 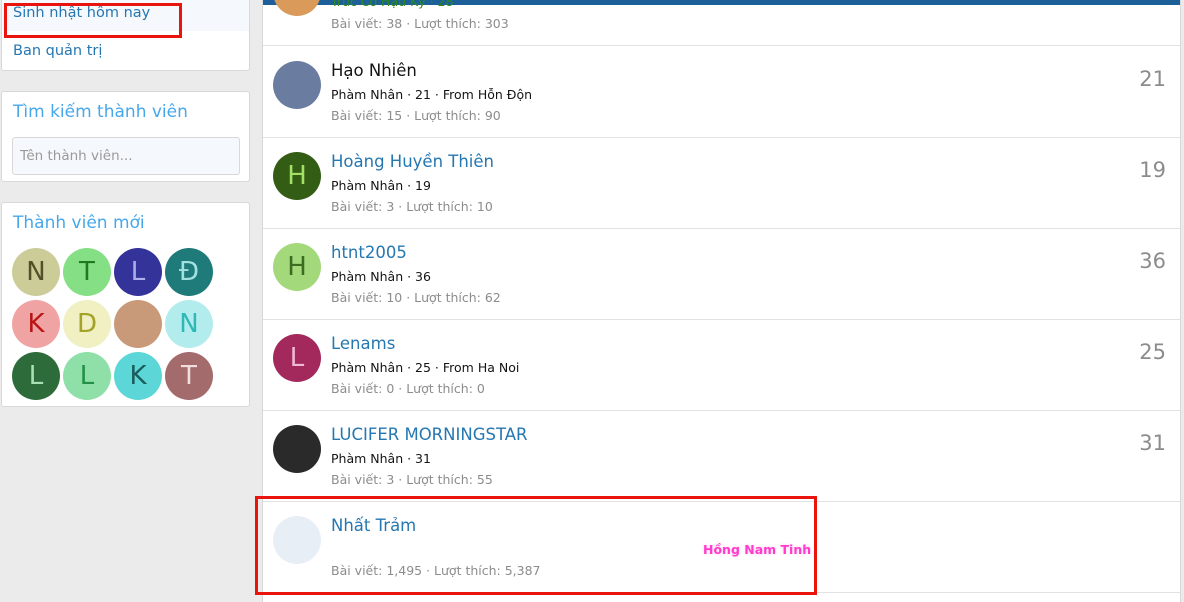 What do you see at coordinates (429, 434) in the screenshot?
I see `member-name-link: LUCIFER MORNINGSTAR` at bounding box center [429, 434].